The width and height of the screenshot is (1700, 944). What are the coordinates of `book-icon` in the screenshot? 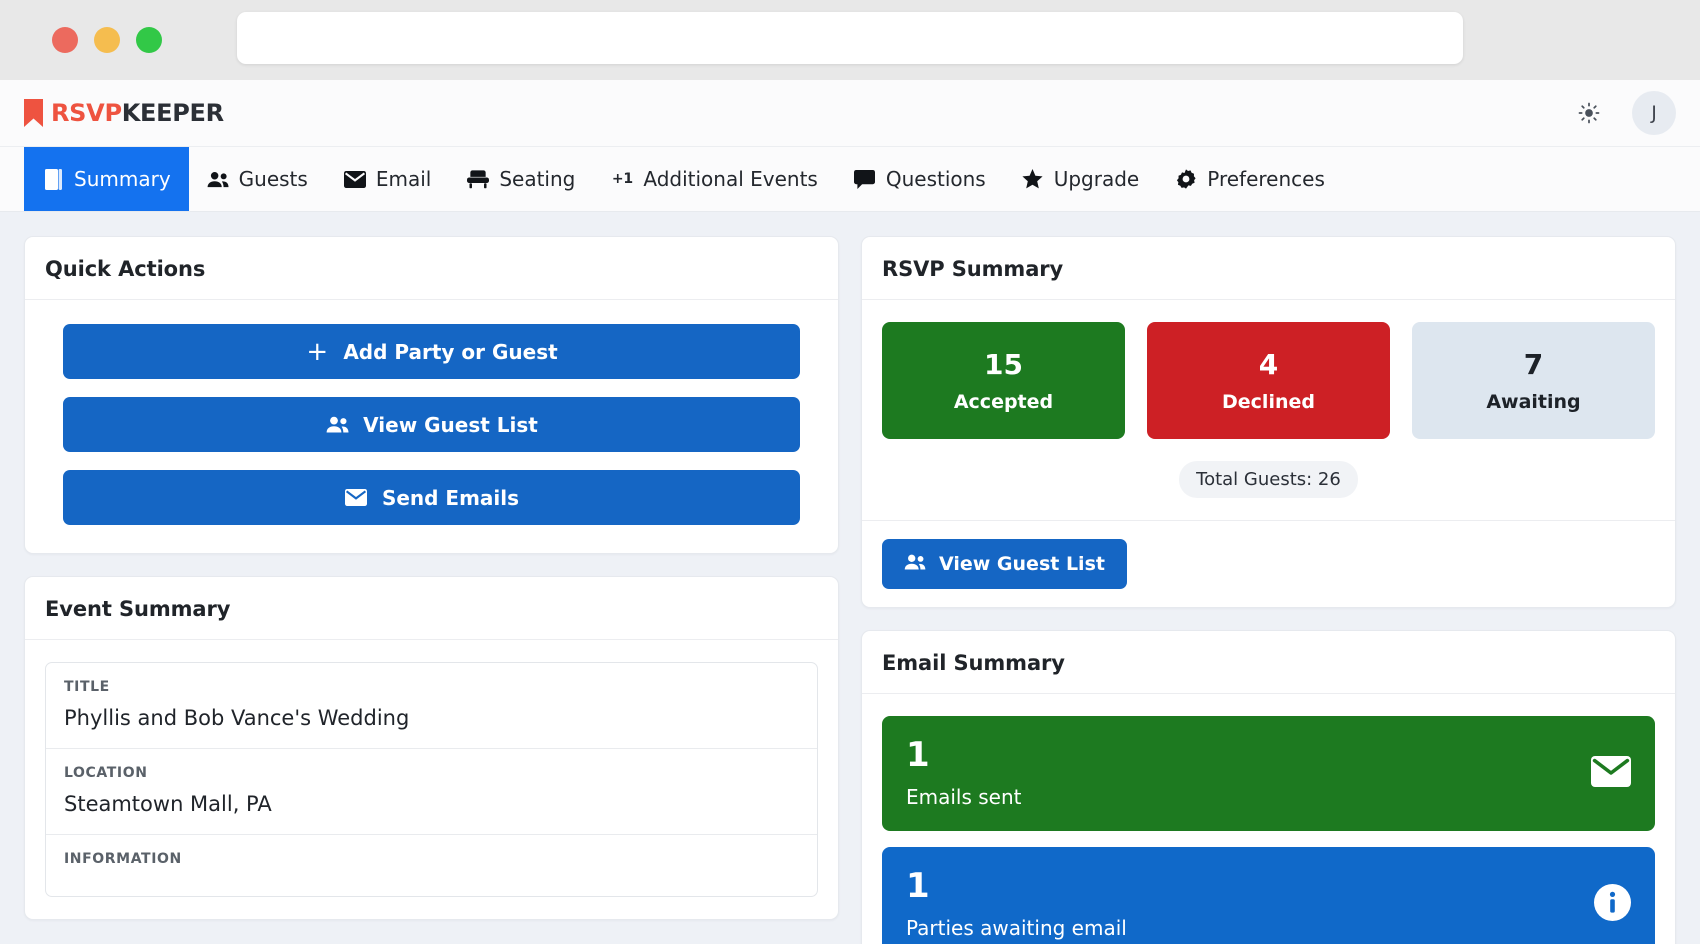 It's located at (53, 179).